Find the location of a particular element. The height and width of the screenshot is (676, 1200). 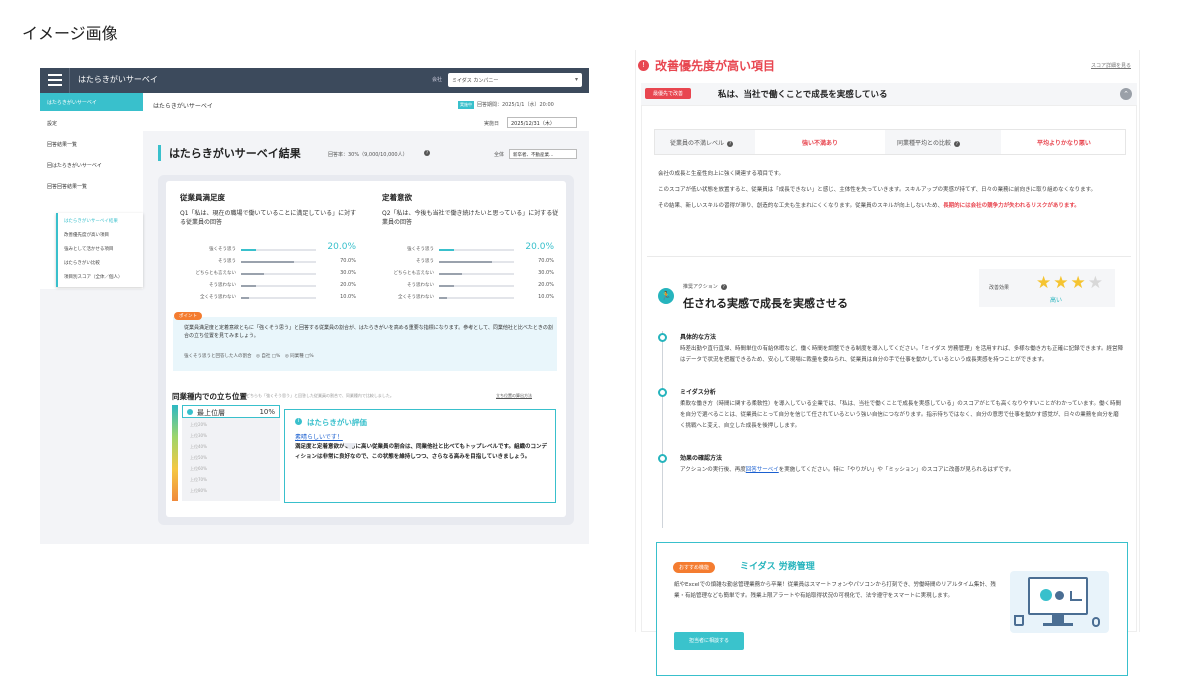

table-cell: 同業種平均との比較? is located at coordinates (943, 142).